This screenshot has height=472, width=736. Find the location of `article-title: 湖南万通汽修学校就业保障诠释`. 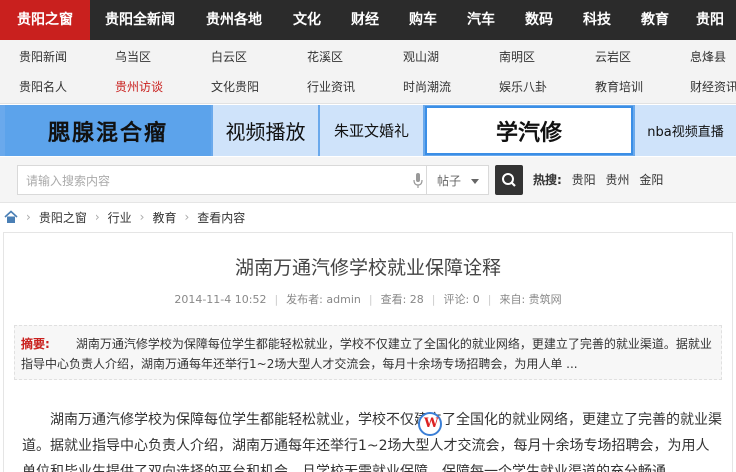

article-title: 湖南万通汽修学校就业保障诠释 is located at coordinates (367, 268).